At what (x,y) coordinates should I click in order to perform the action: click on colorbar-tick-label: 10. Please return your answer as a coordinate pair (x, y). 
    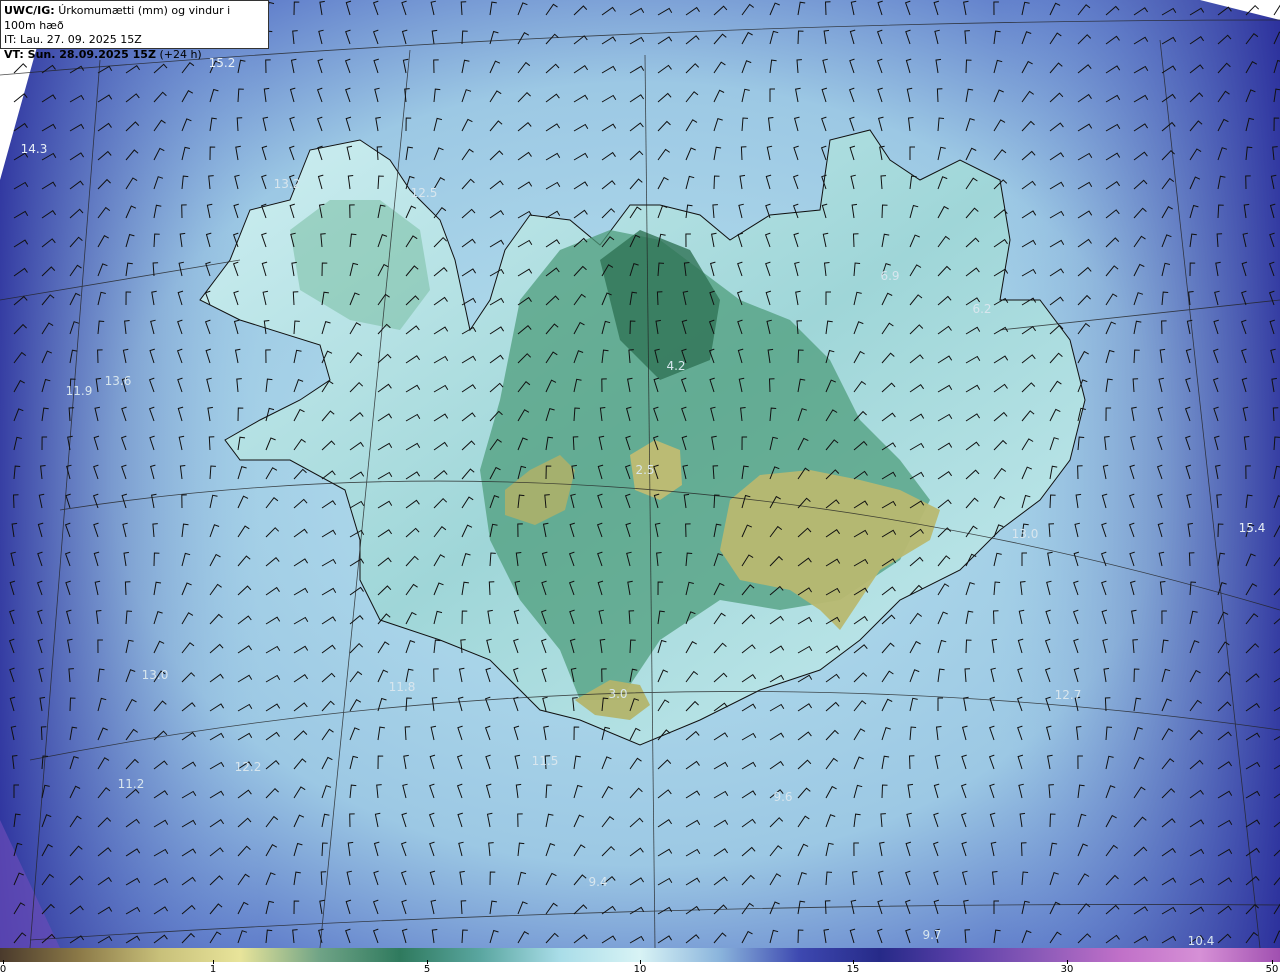
    Looking at the image, I should click on (640, 969).